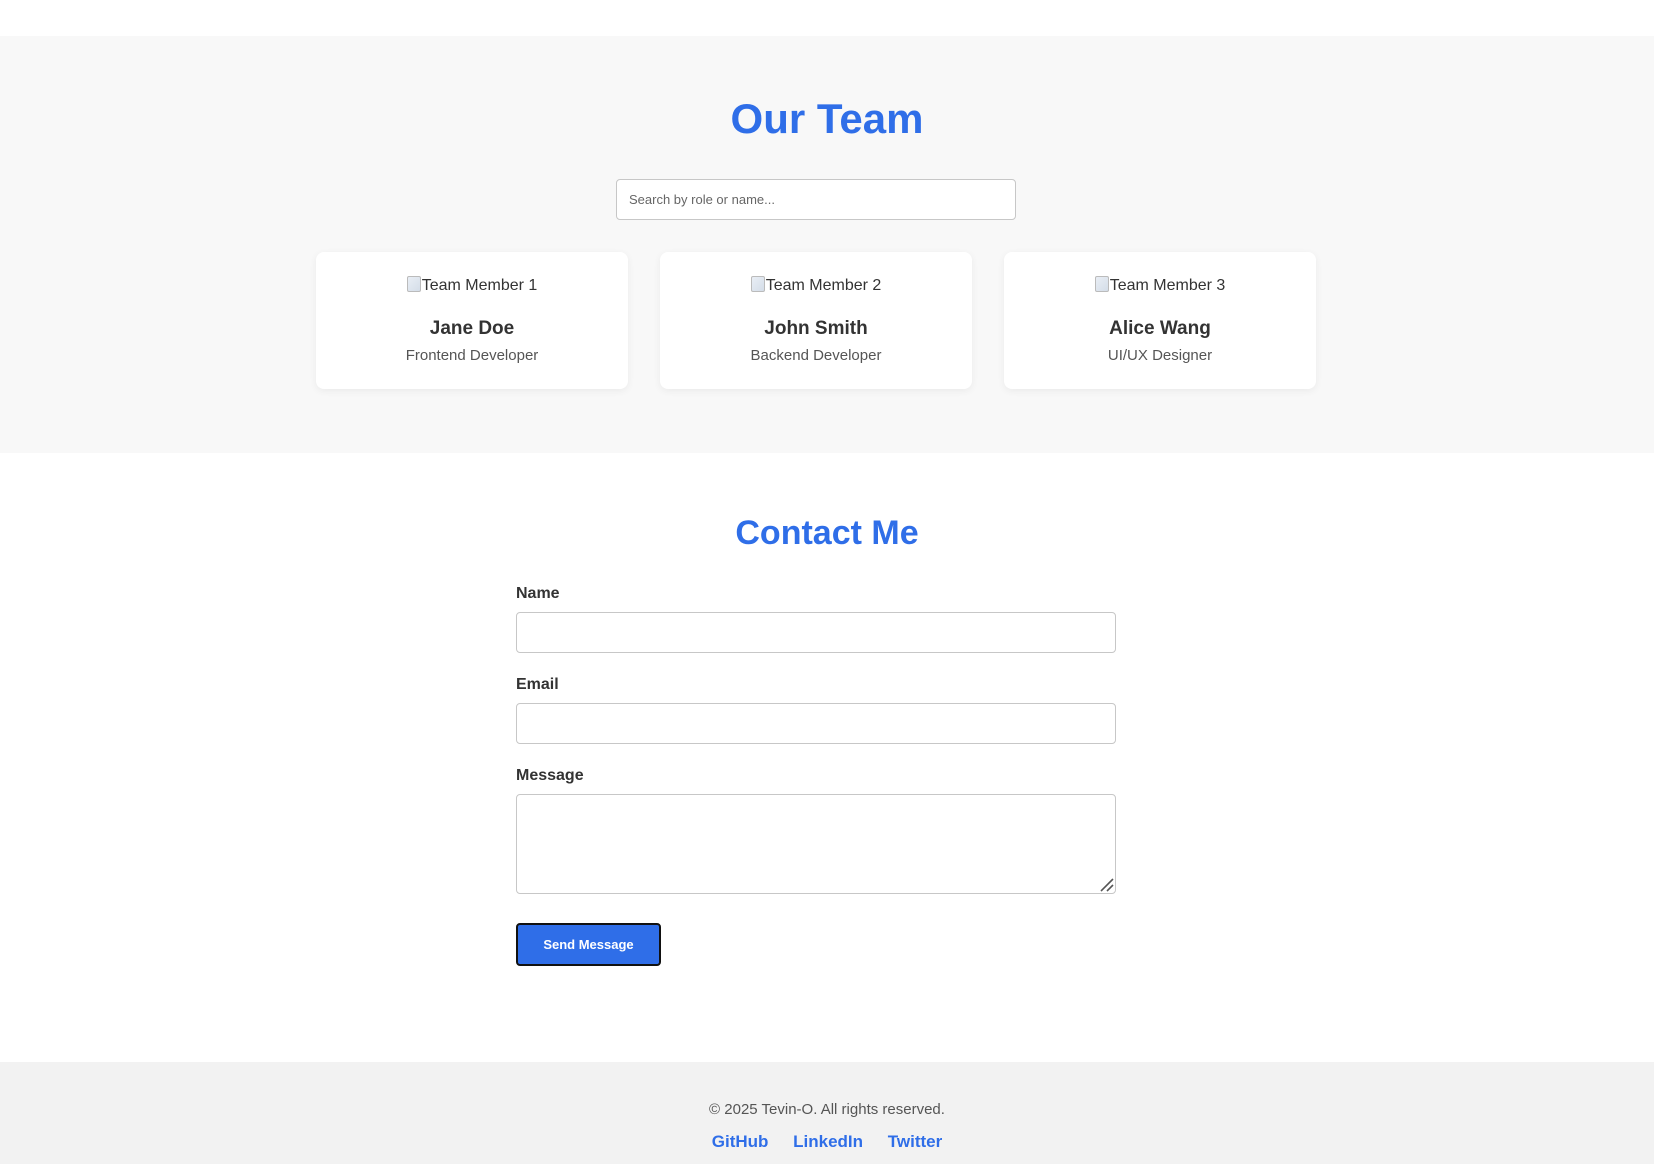 This screenshot has width=1654, height=1164. What do you see at coordinates (1167, 285) in the screenshot?
I see `team-member-image-alt: Team Member 3` at bounding box center [1167, 285].